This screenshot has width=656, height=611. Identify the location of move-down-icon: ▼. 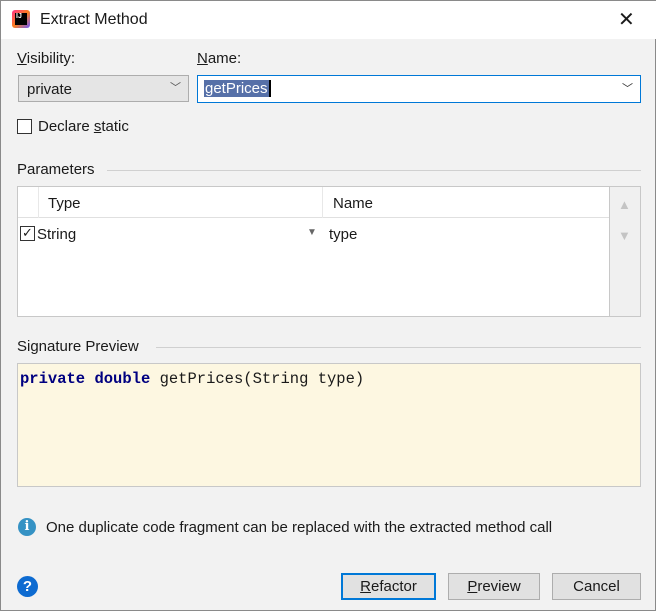
(624, 235).